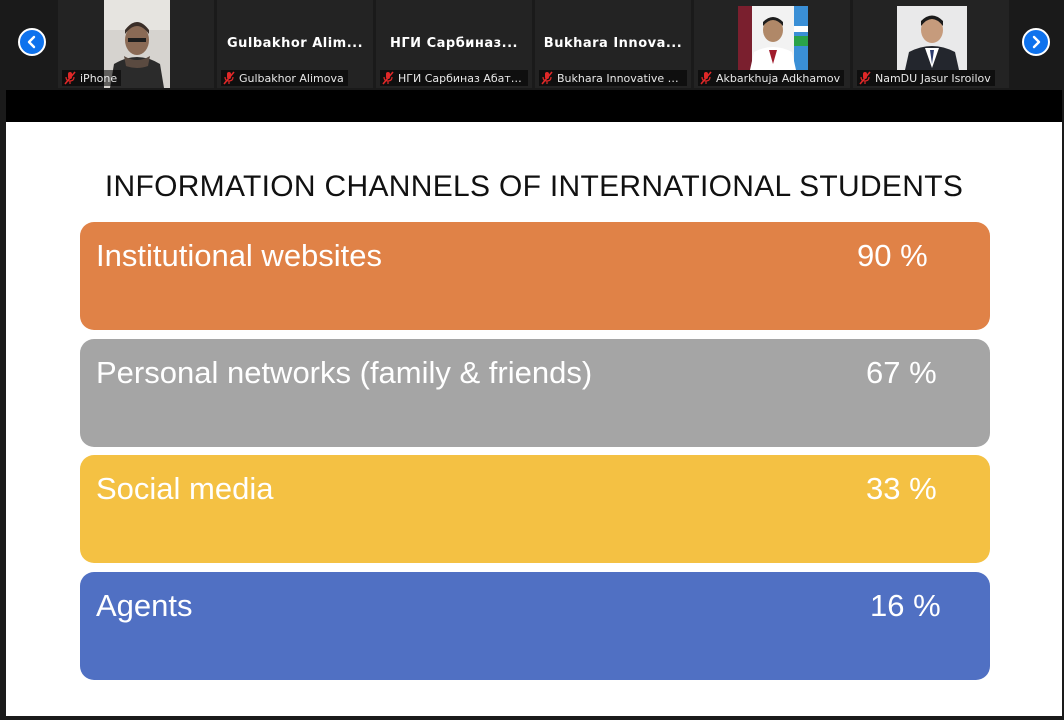  I want to click on participant-tile-iphone: iPhone, so click(136, 44).